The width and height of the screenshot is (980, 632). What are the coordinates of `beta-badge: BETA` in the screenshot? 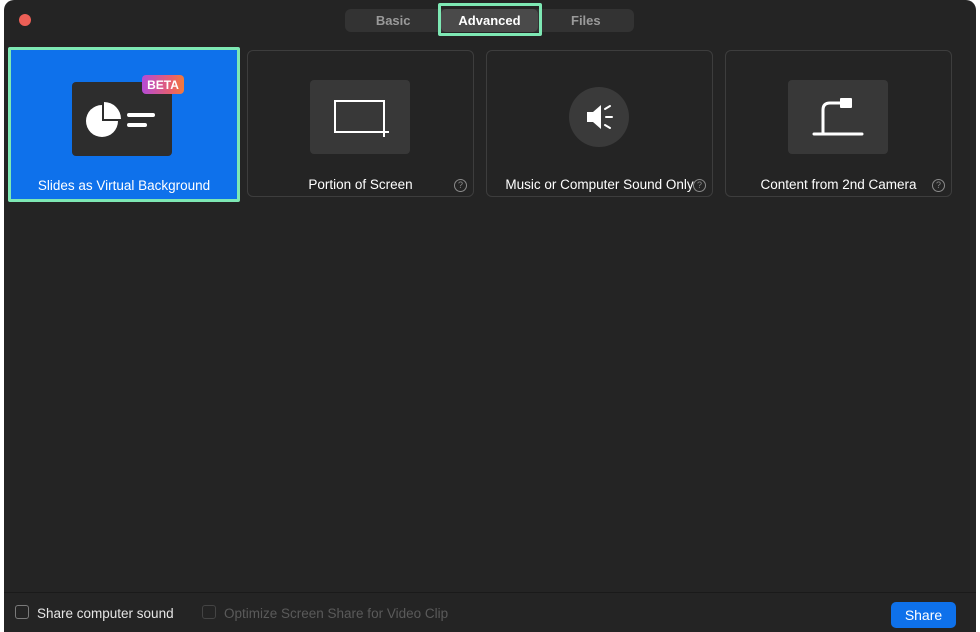 It's located at (163, 84).